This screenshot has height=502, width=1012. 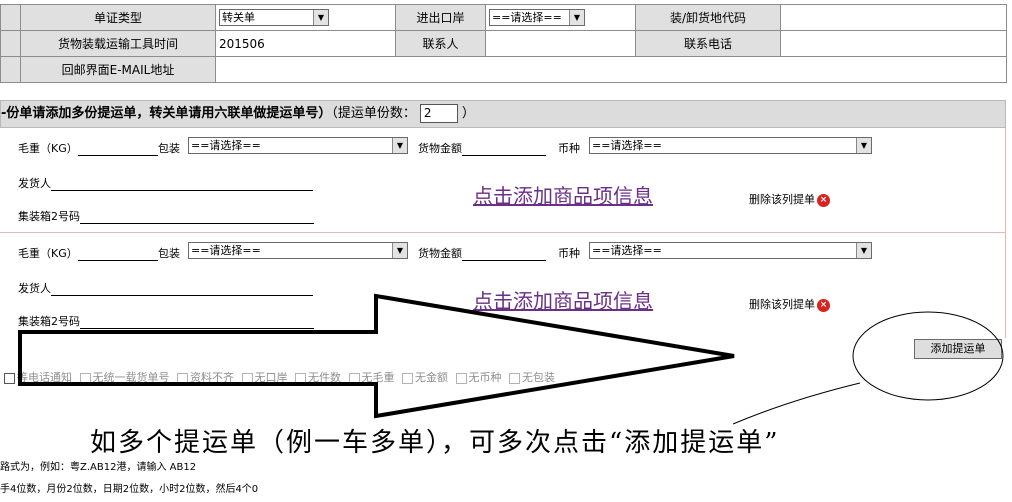 I want to click on email-input, so click(x=611, y=69).